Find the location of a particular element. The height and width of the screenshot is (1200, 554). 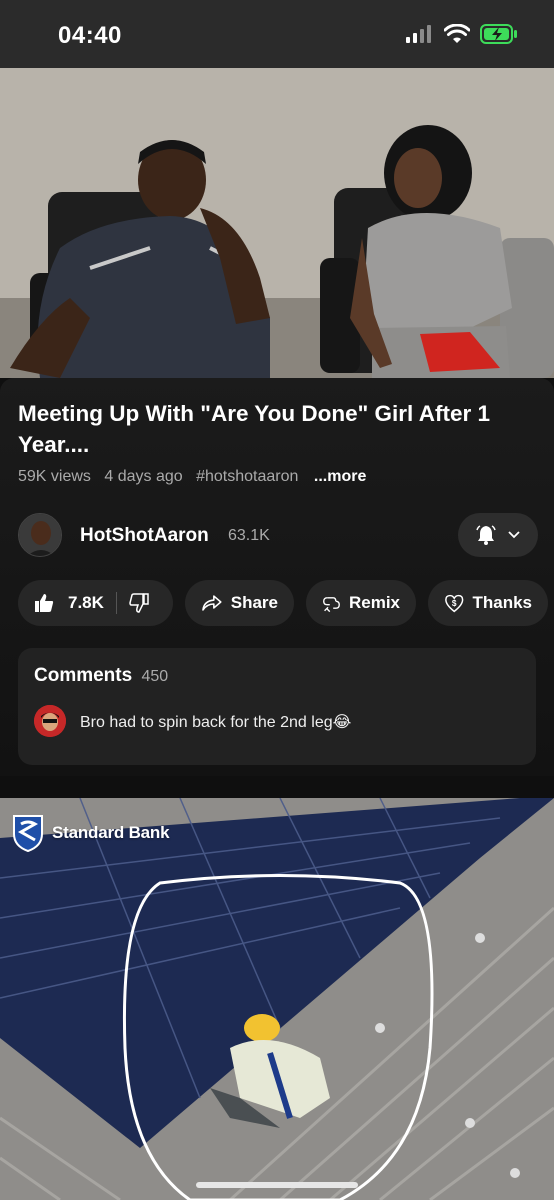

status-bar: 04:40 is located at coordinates (277, 34).